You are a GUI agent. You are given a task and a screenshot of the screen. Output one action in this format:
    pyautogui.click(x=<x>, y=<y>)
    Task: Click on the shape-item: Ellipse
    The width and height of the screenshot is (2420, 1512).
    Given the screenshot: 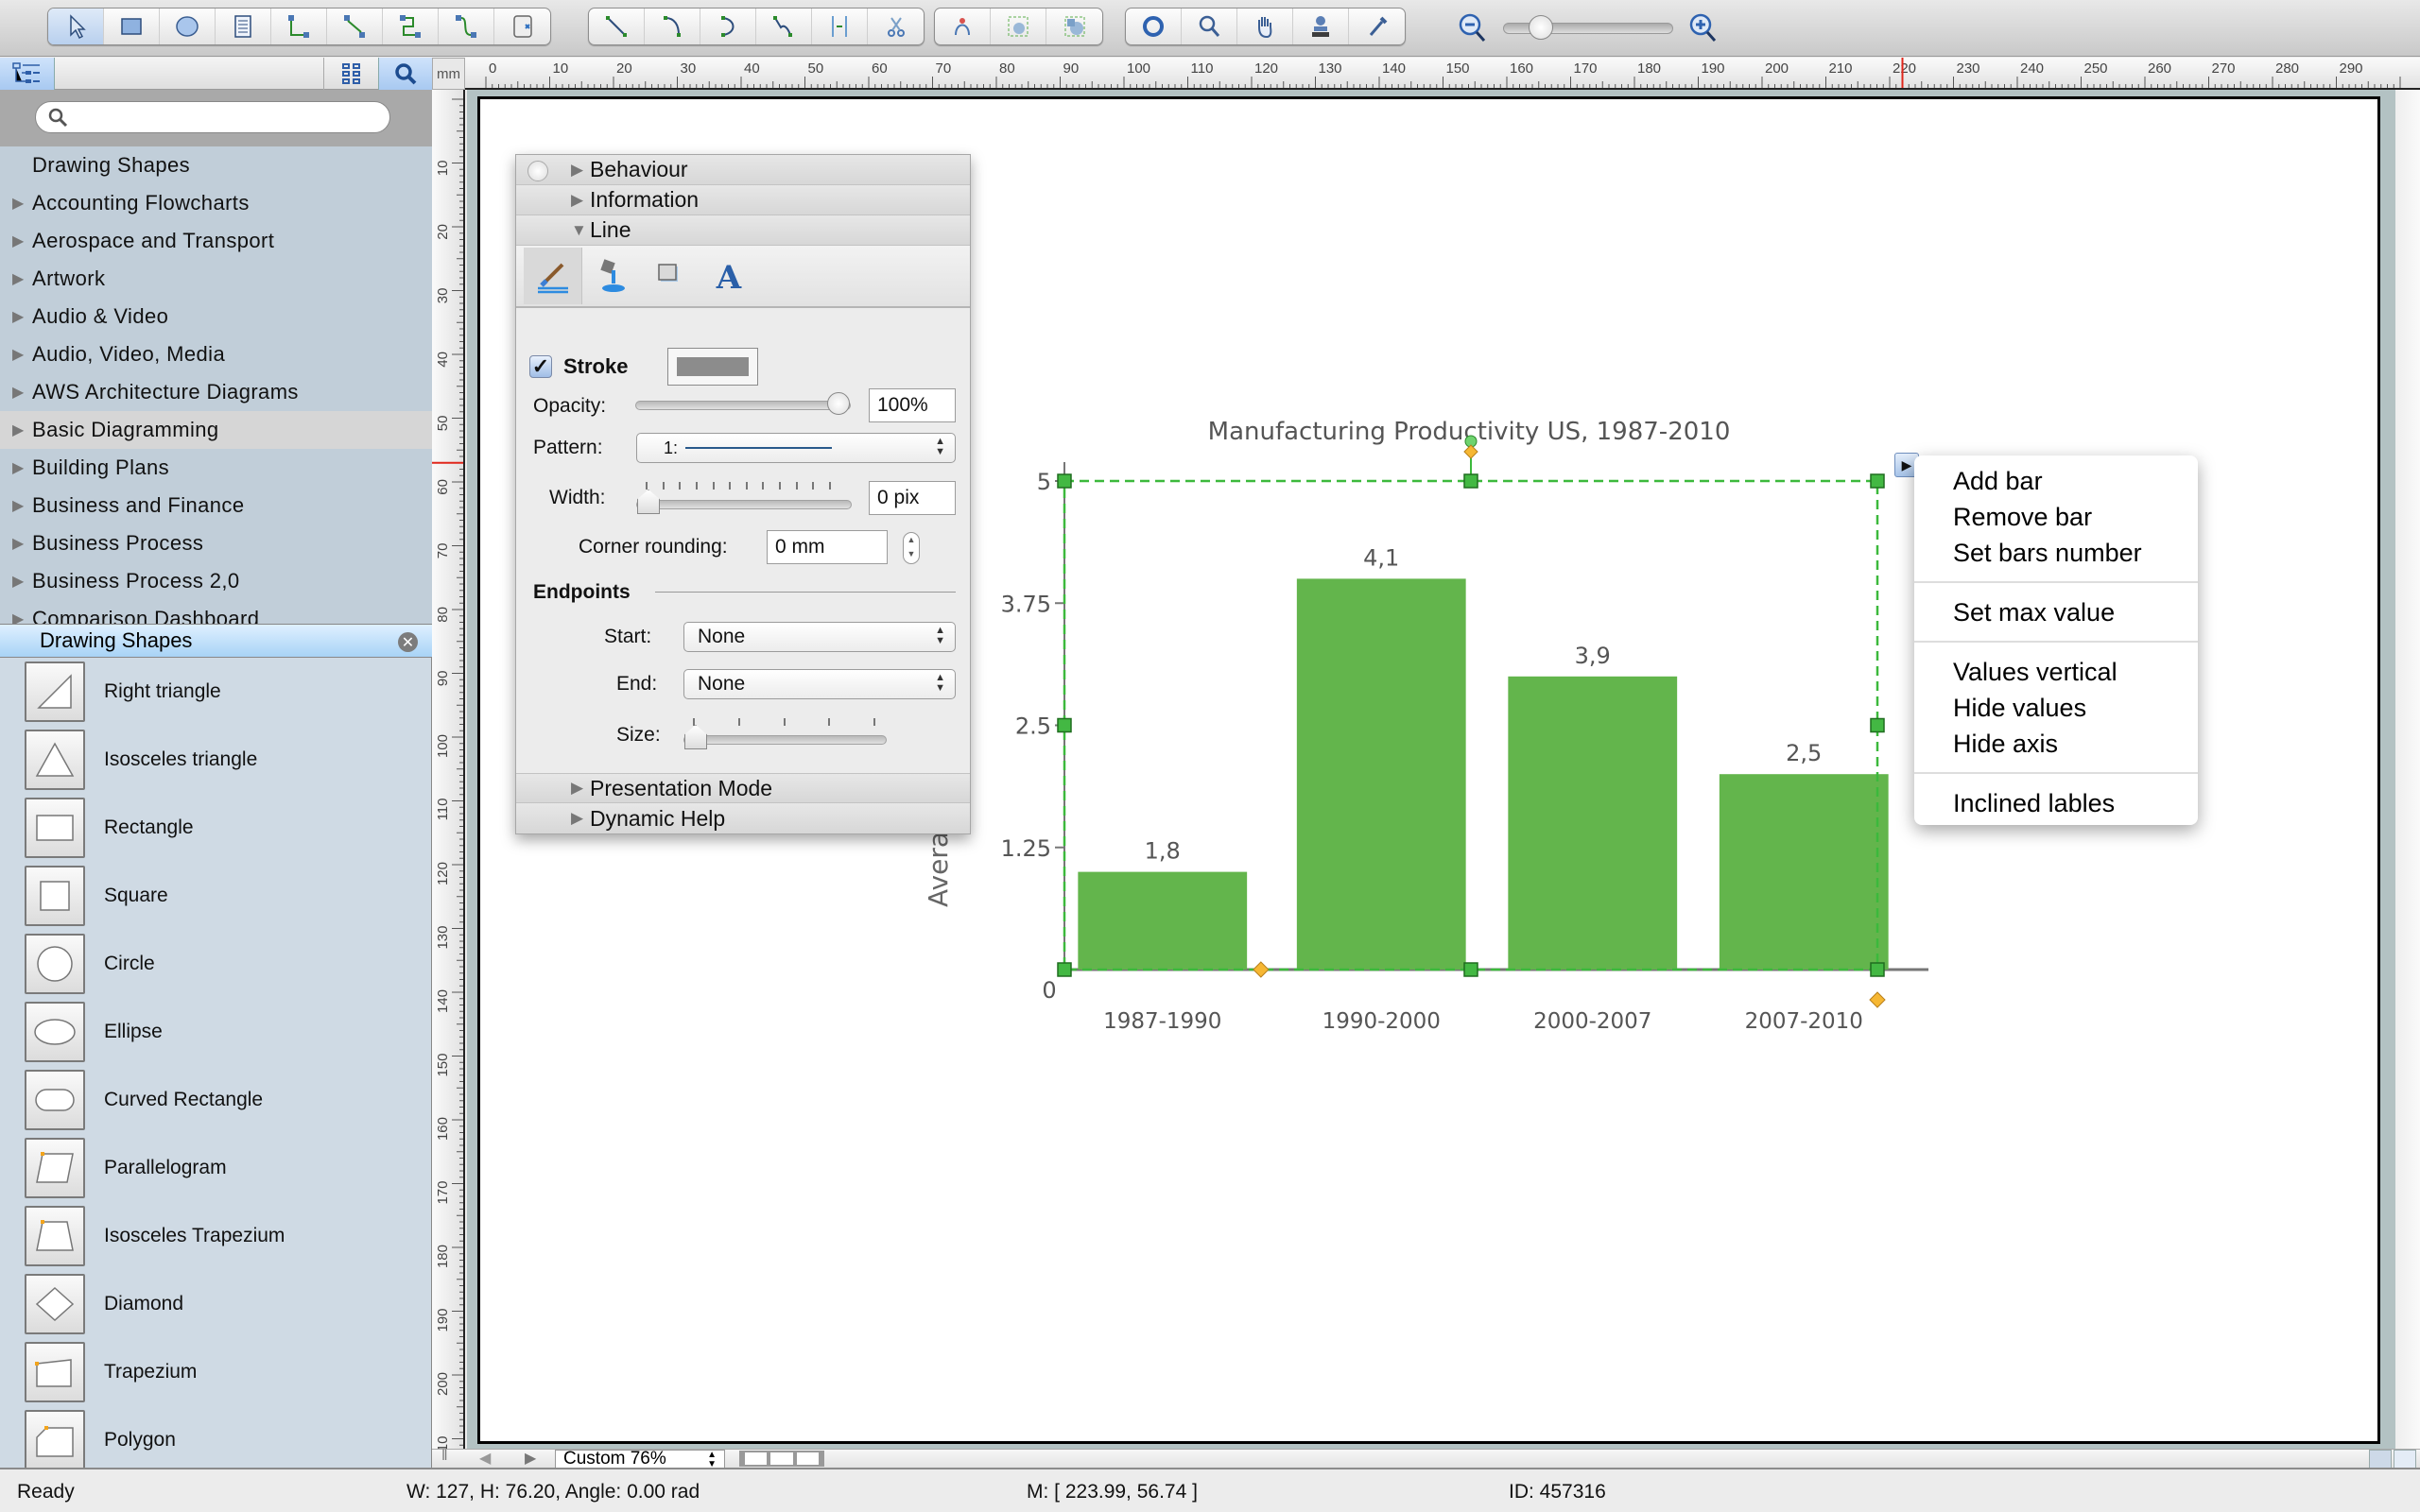 What is the action you would take?
    pyautogui.click(x=215, y=1032)
    